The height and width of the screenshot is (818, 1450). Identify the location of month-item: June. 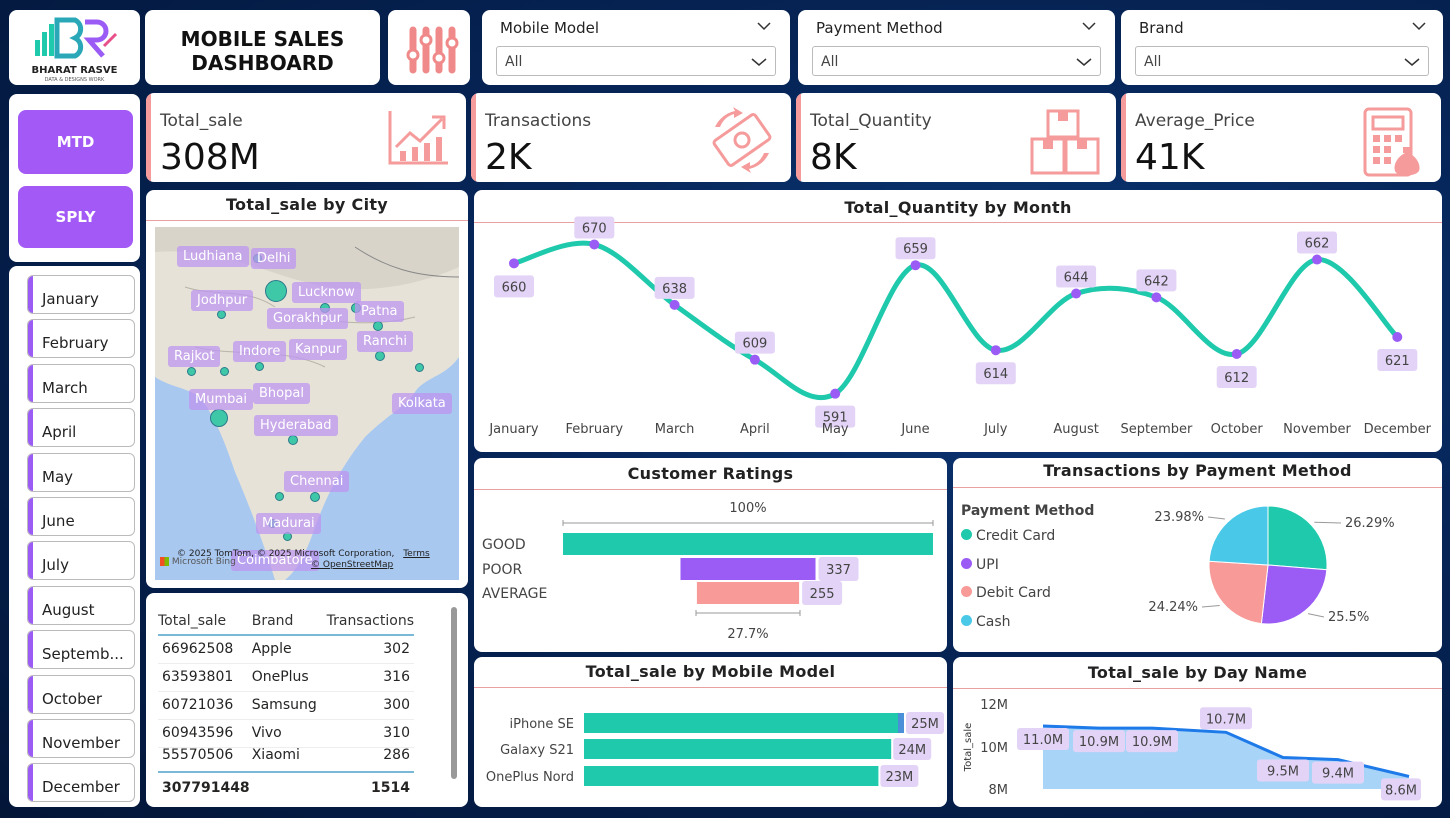
(81, 516).